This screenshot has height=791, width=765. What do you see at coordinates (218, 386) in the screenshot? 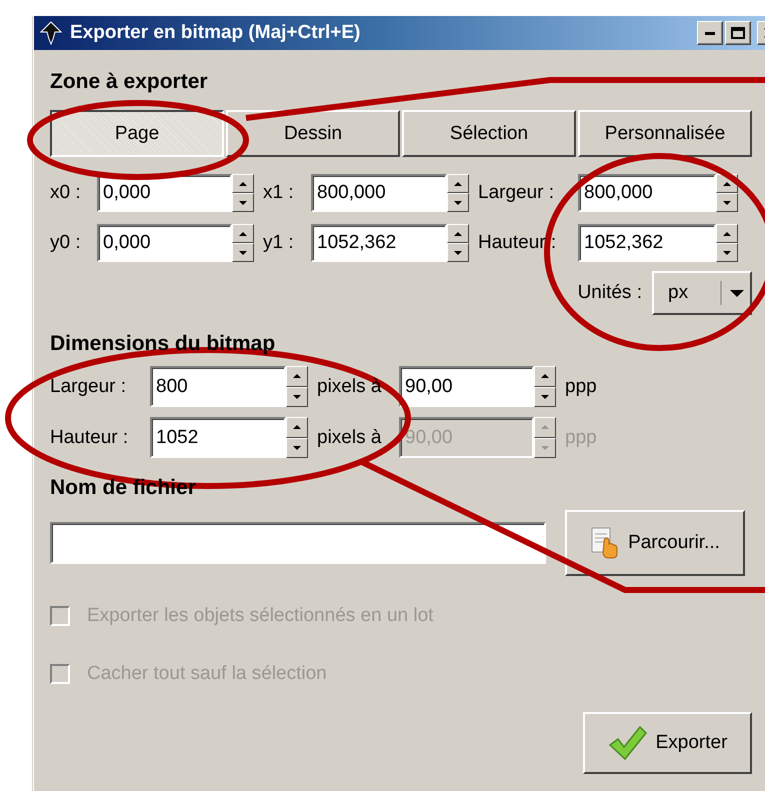
I see `number-field: 800` at bounding box center [218, 386].